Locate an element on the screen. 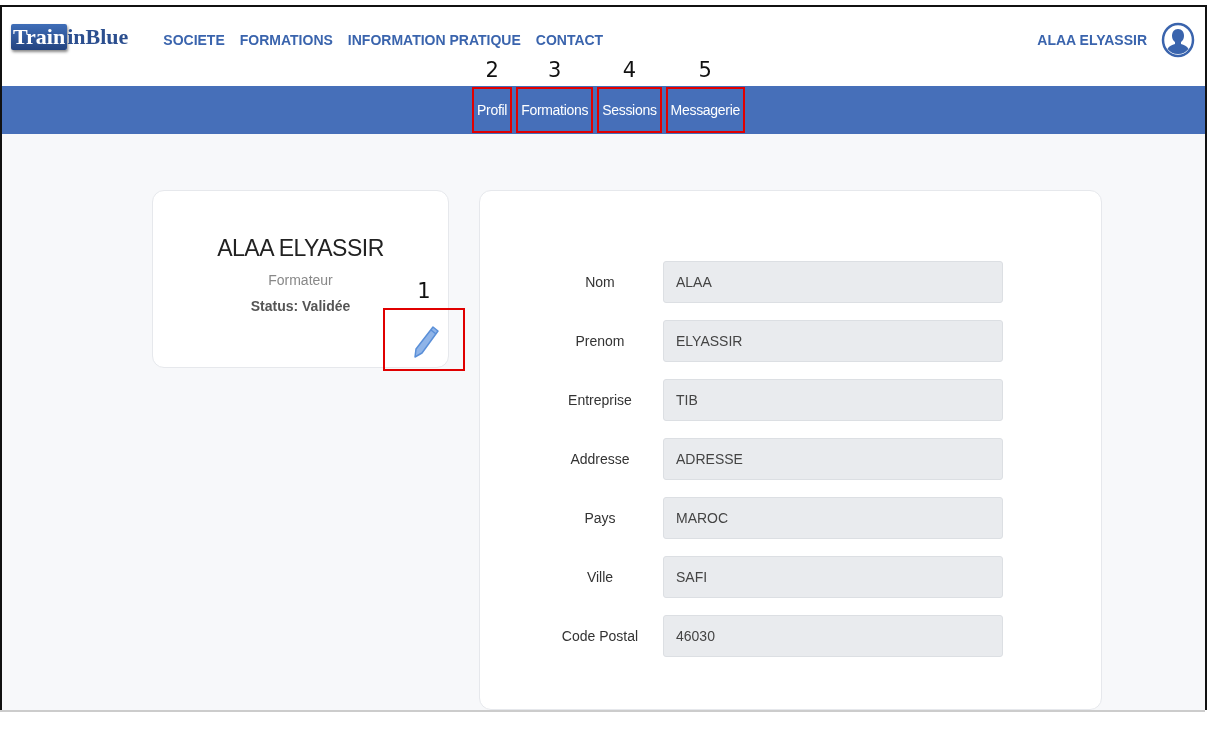 This screenshot has width=1215, height=731. field-label: Prenom is located at coordinates (600, 341).